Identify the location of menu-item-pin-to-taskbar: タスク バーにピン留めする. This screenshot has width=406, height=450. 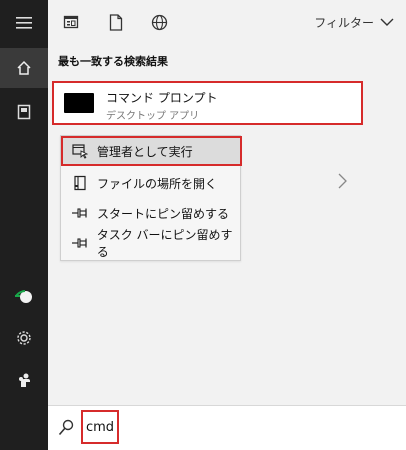
(151, 243).